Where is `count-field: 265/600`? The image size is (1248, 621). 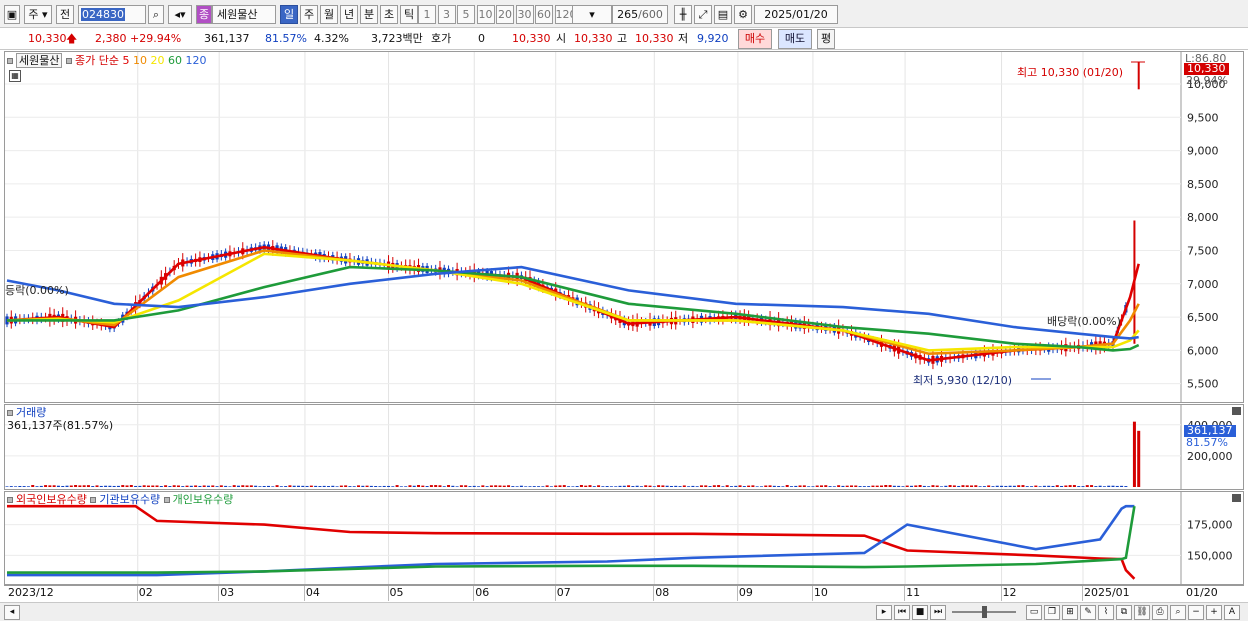 count-field: 265/600 is located at coordinates (640, 14).